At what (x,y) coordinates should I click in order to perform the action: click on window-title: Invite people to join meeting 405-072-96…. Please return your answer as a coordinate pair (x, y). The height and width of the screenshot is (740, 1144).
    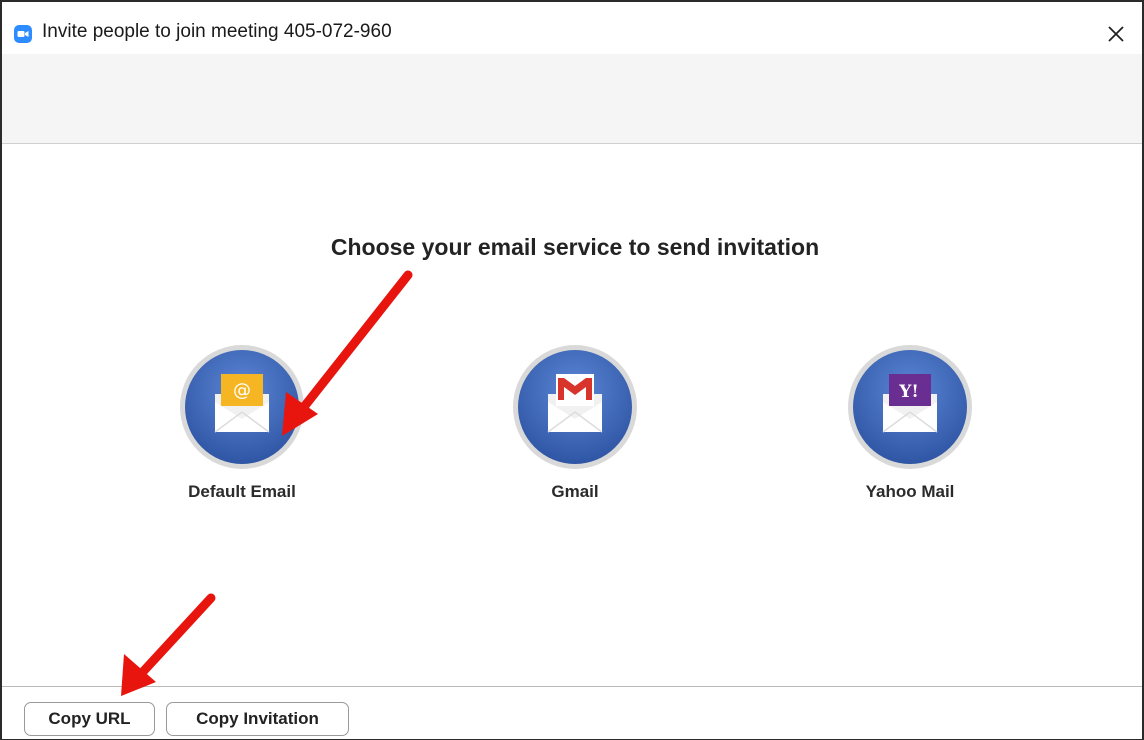
    Looking at the image, I should click on (217, 31).